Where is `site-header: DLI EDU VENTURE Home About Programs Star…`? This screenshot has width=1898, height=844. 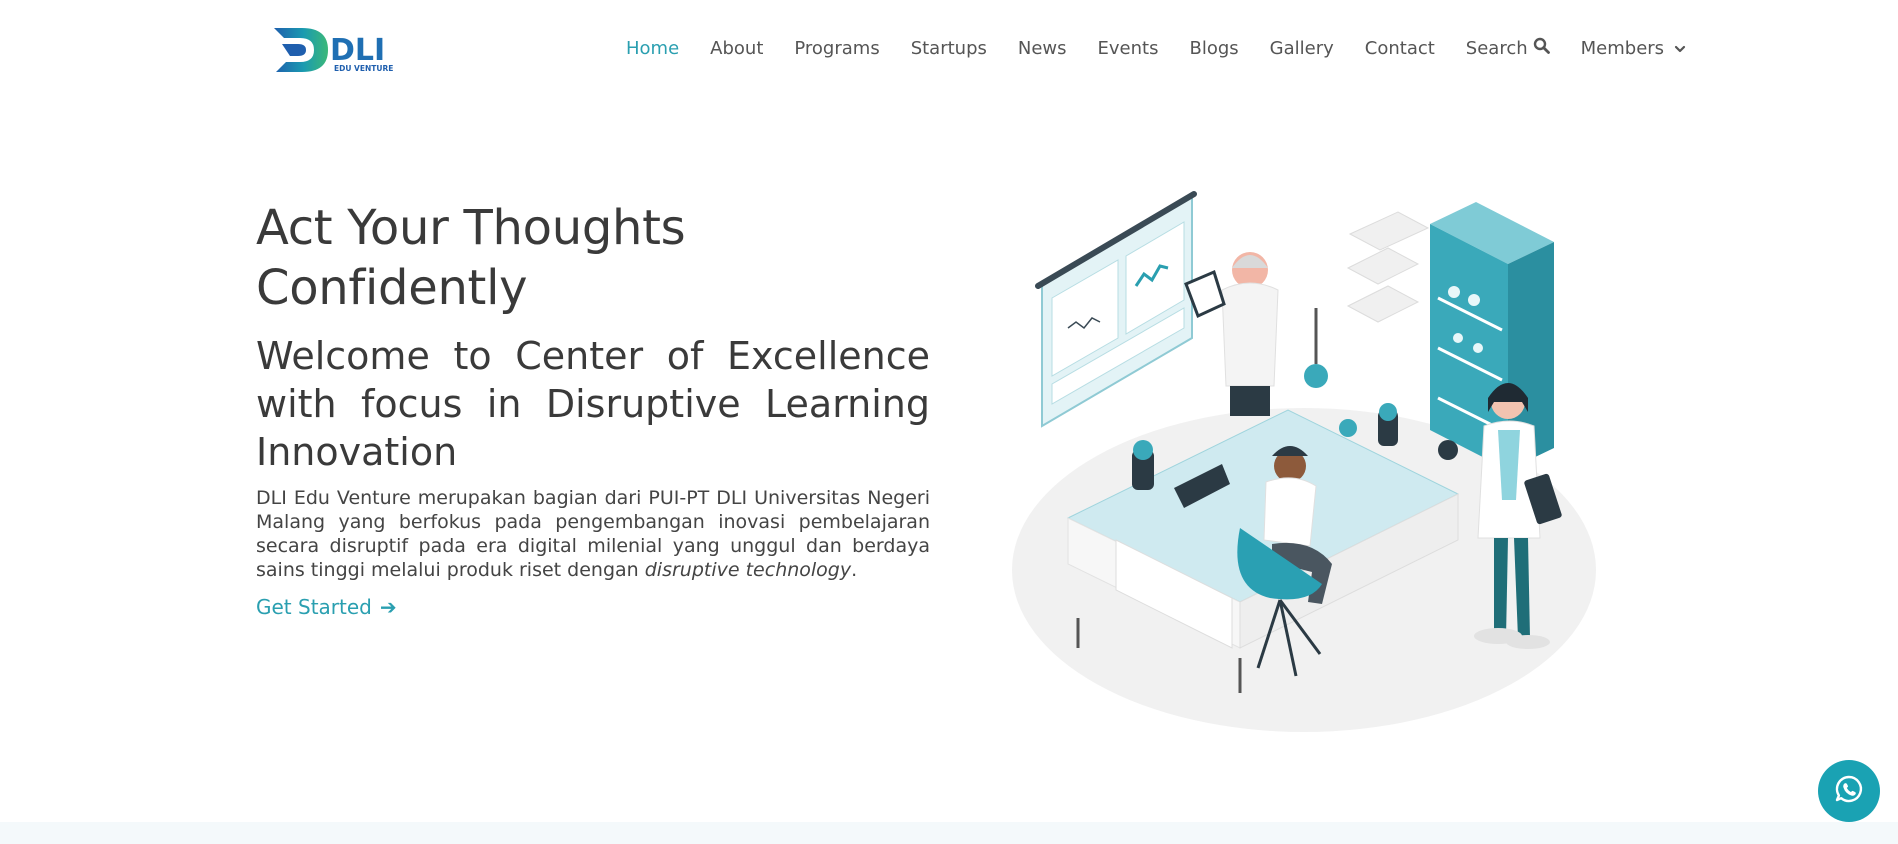 site-header: DLI EDU VENTURE Home About Programs Star… is located at coordinates (949, 50).